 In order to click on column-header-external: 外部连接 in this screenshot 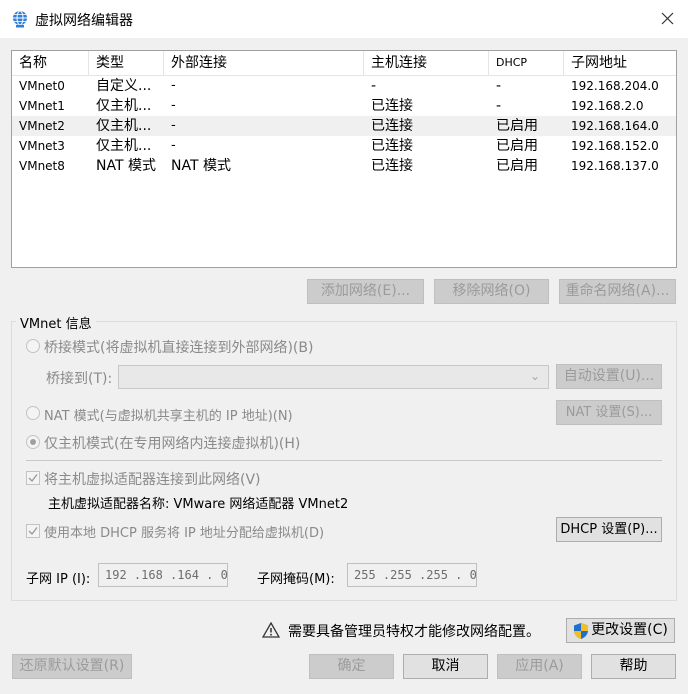, I will do `click(264, 63)`.